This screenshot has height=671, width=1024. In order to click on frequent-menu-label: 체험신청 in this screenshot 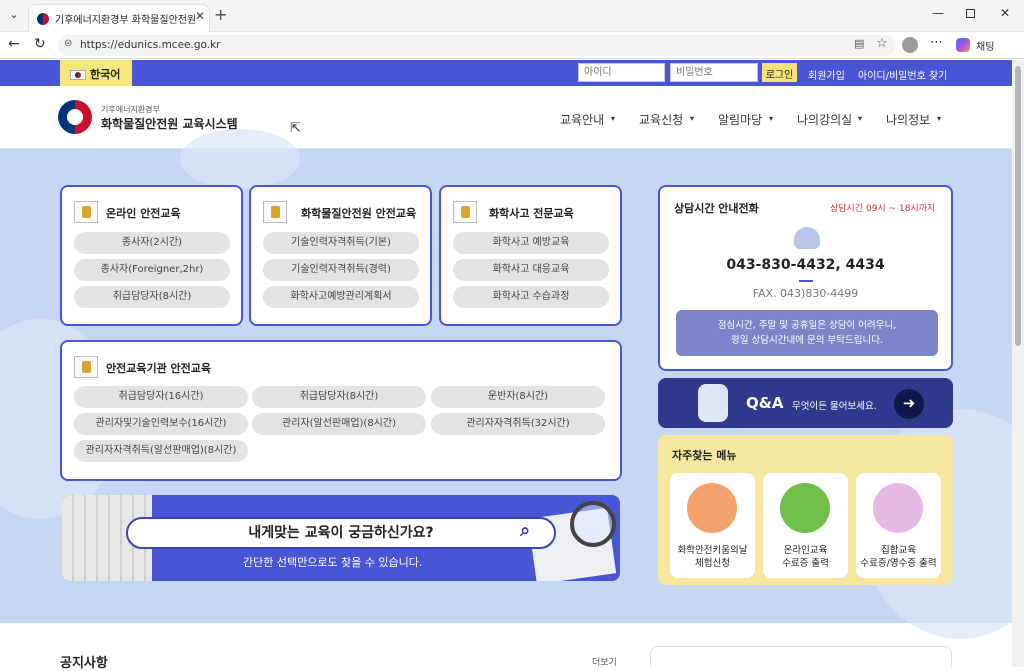, I will do `click(712, 563)`.